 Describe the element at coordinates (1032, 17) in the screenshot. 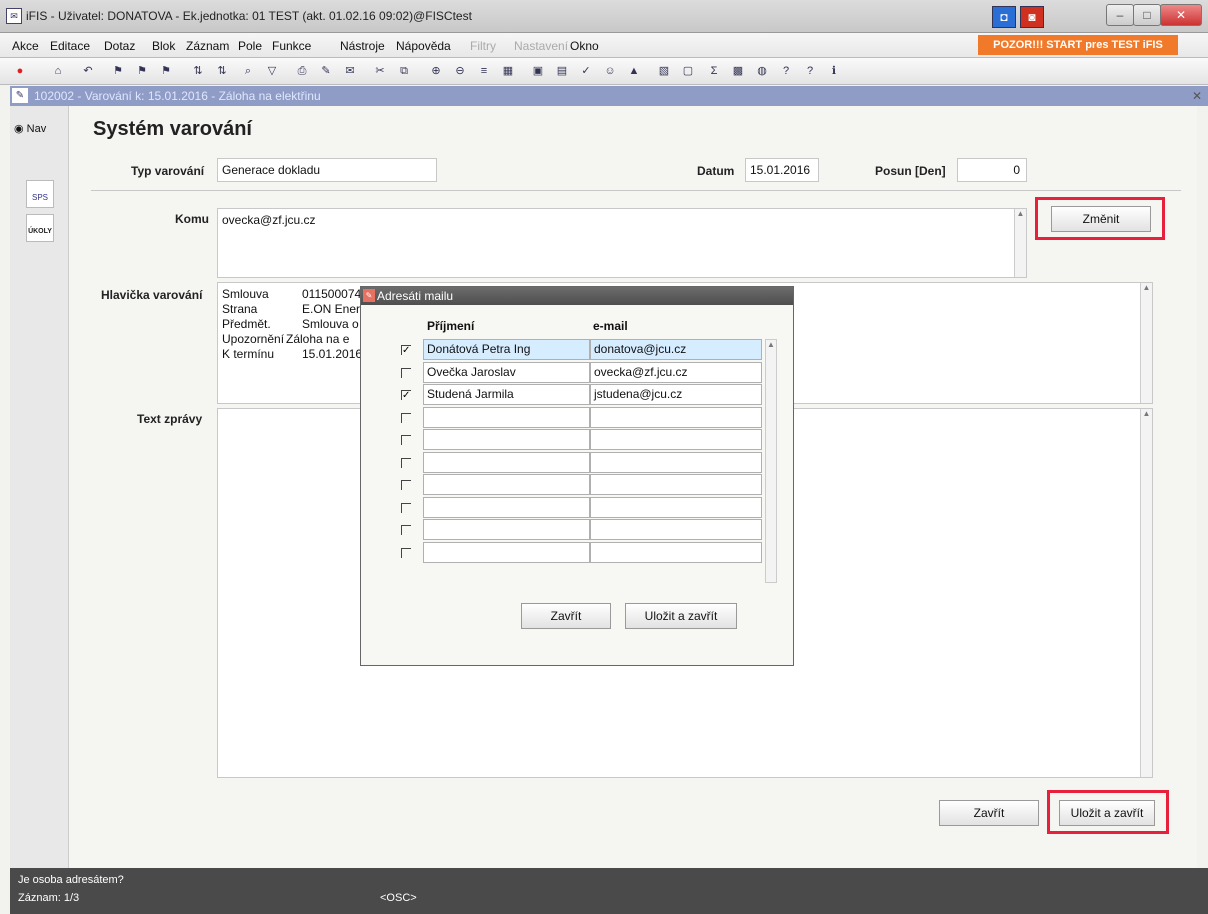

I see `rss-icon: ◙` at that location.